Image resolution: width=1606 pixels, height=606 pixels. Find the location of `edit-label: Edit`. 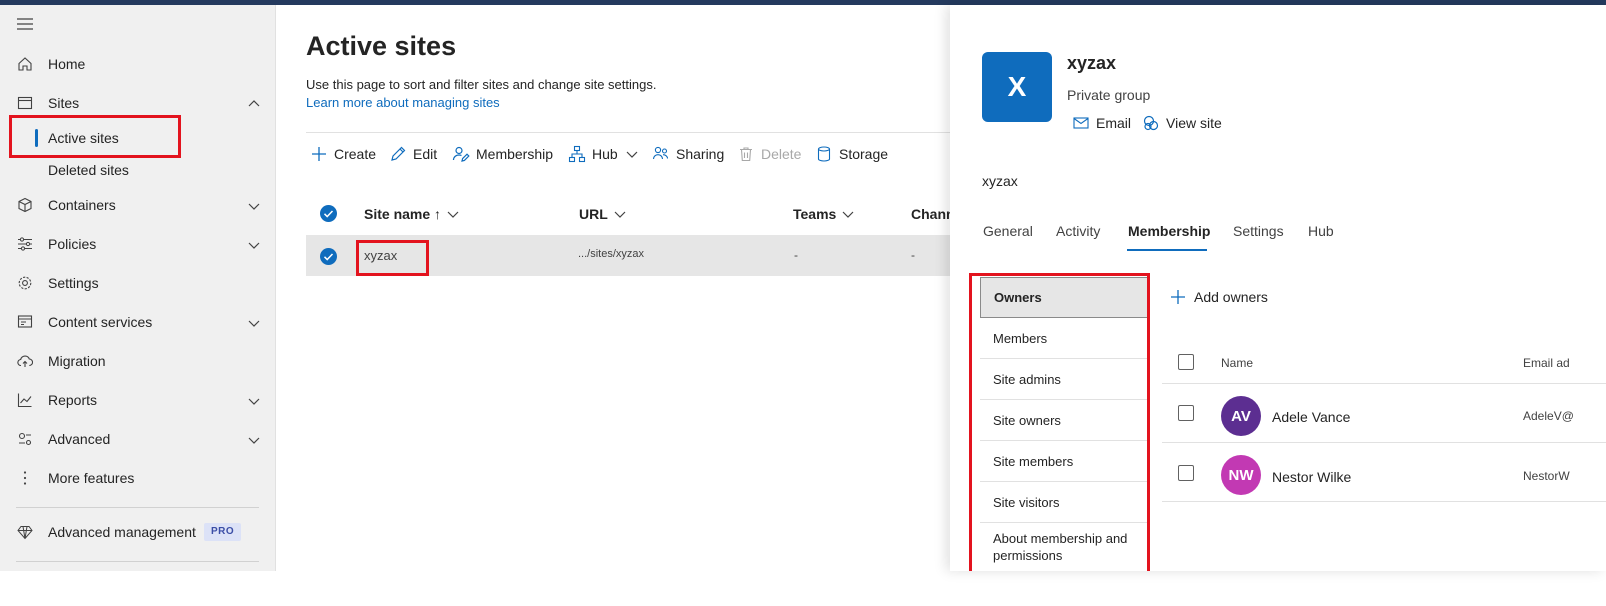

edit-label: Edit is located at coordinates (425, 154).